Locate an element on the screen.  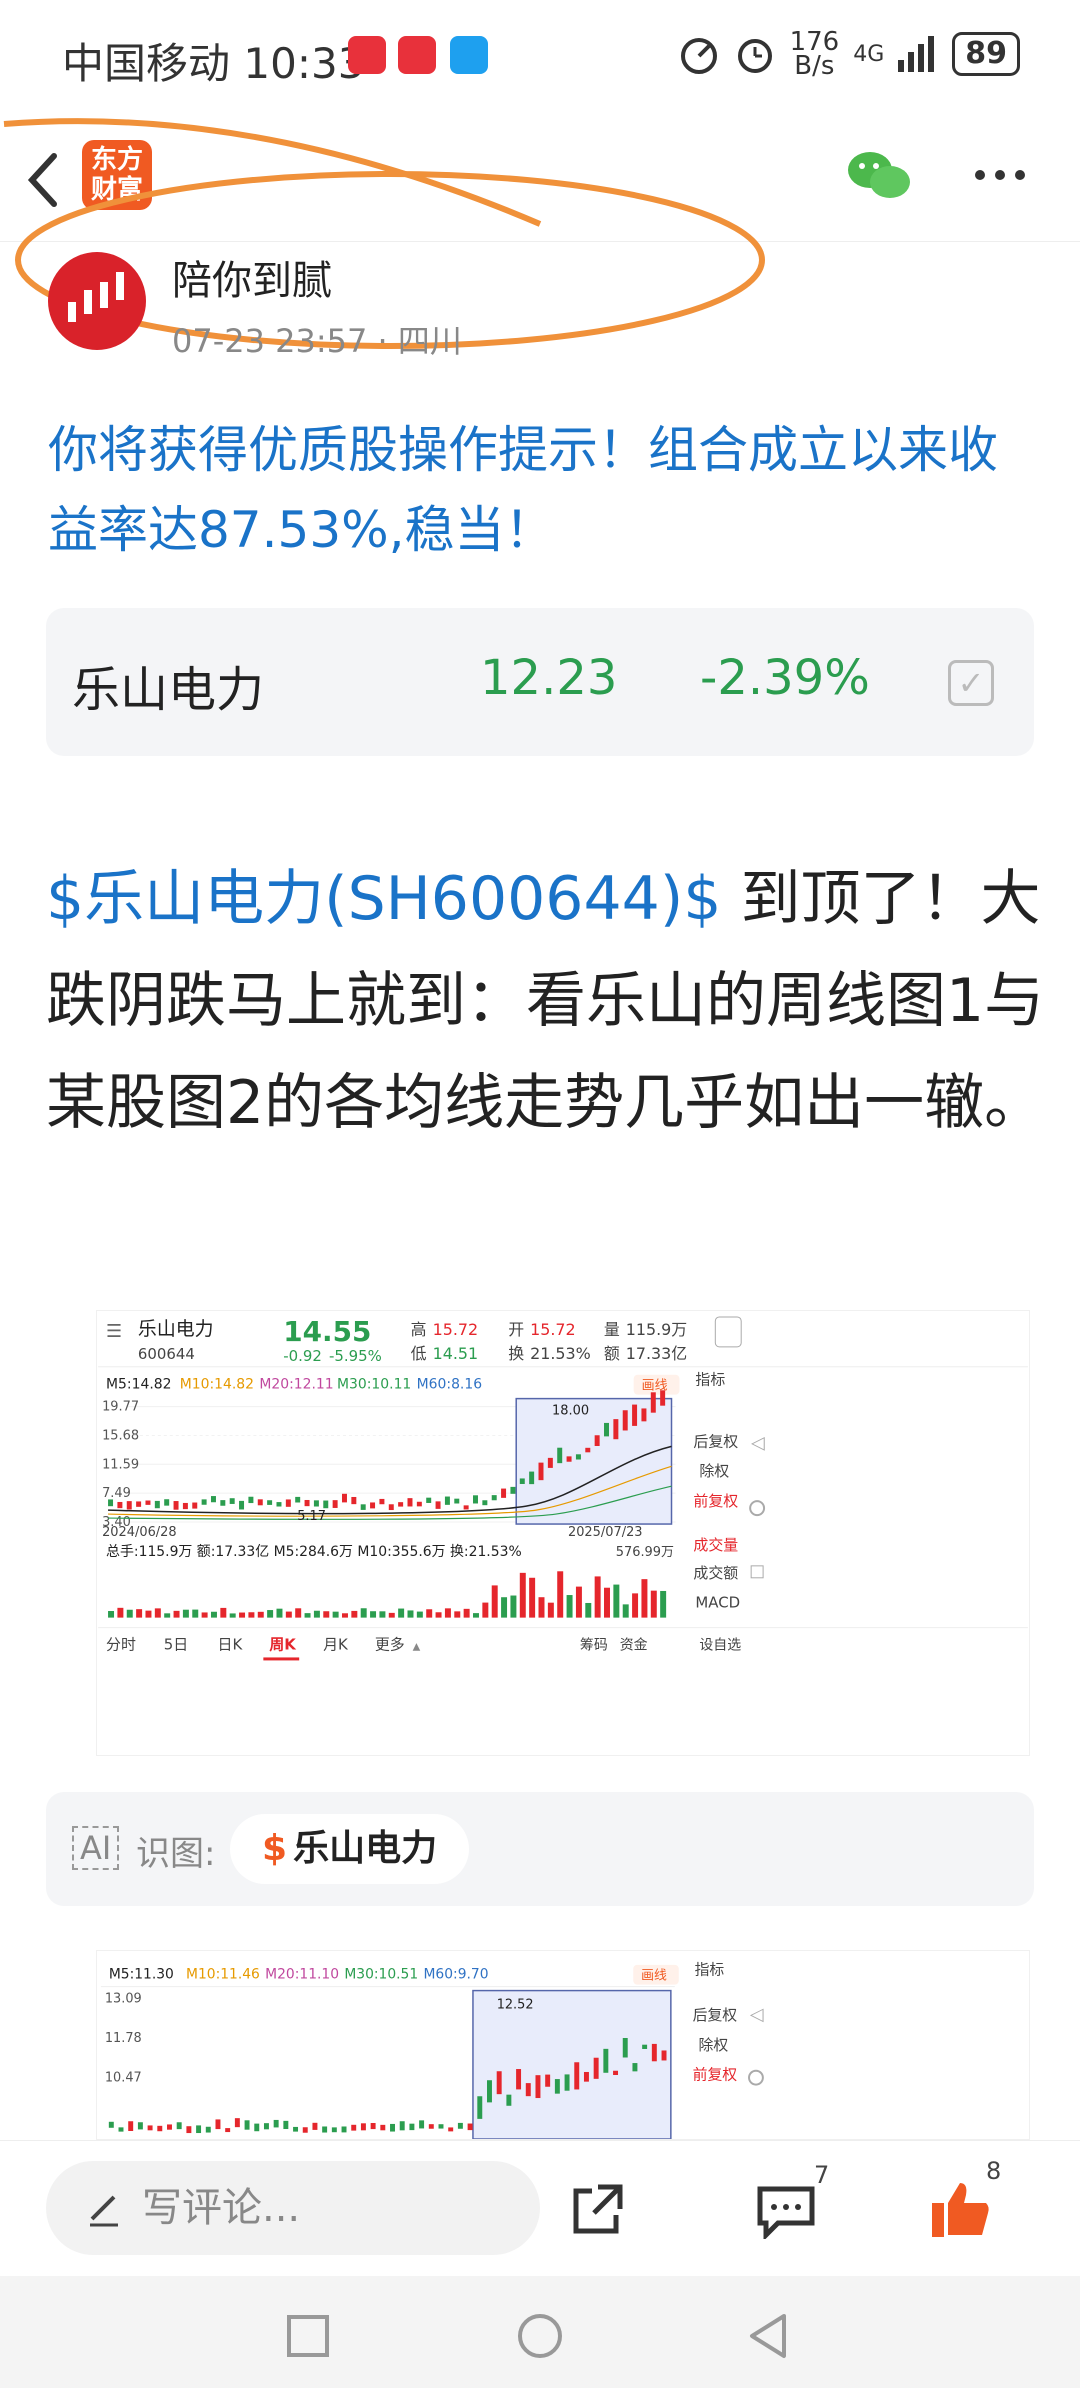
svg-text: M5:11.30 is located at coordinates (141, 1975).